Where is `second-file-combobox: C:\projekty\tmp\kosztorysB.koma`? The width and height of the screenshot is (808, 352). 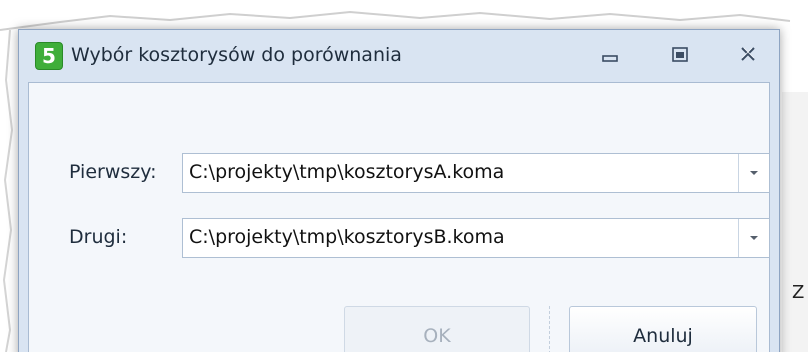 second-file-combobox: C:\projekty\tmp\kosztorysB.koma is located at coordinates (476, 238).